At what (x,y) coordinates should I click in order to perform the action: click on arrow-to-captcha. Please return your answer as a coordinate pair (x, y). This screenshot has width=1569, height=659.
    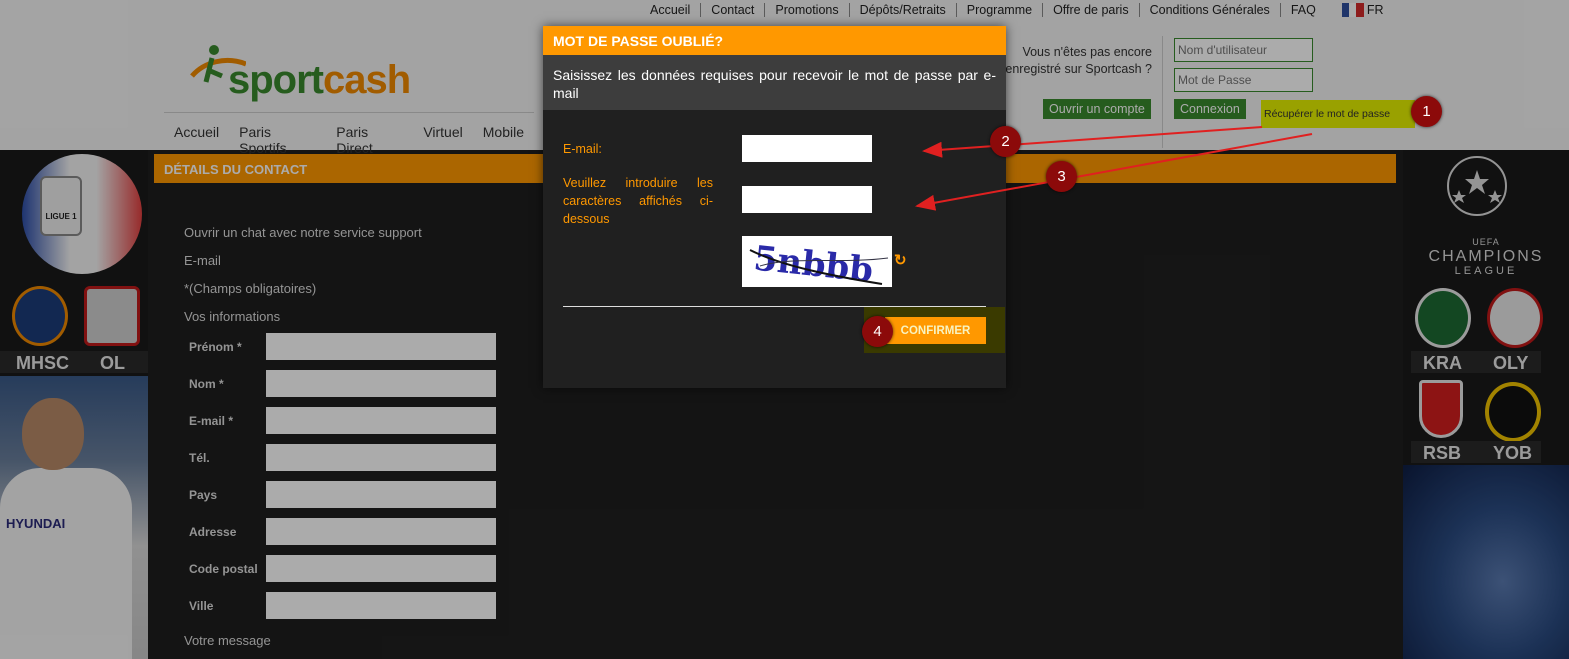
    Looking at the image, I should click on (1114, 172).